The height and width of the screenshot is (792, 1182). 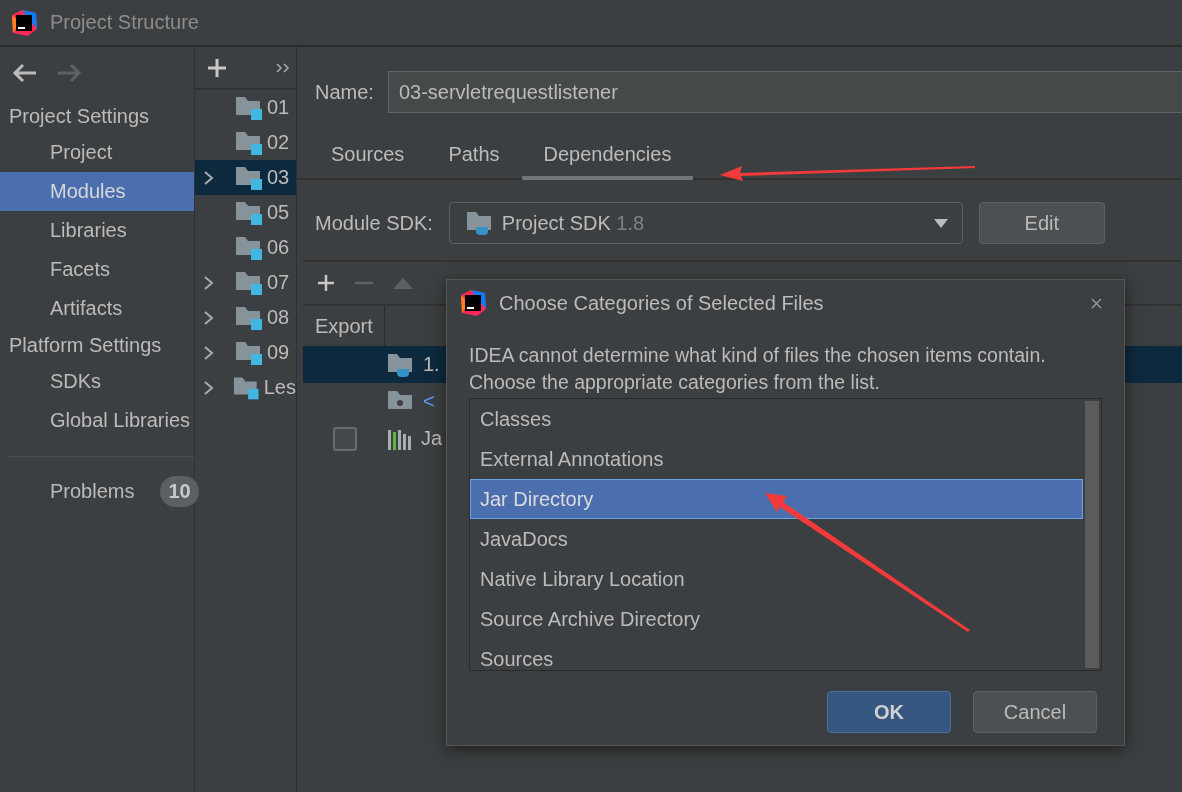 I want to click on sidebar-heading: Project Settings, so click(x=79, y=116).